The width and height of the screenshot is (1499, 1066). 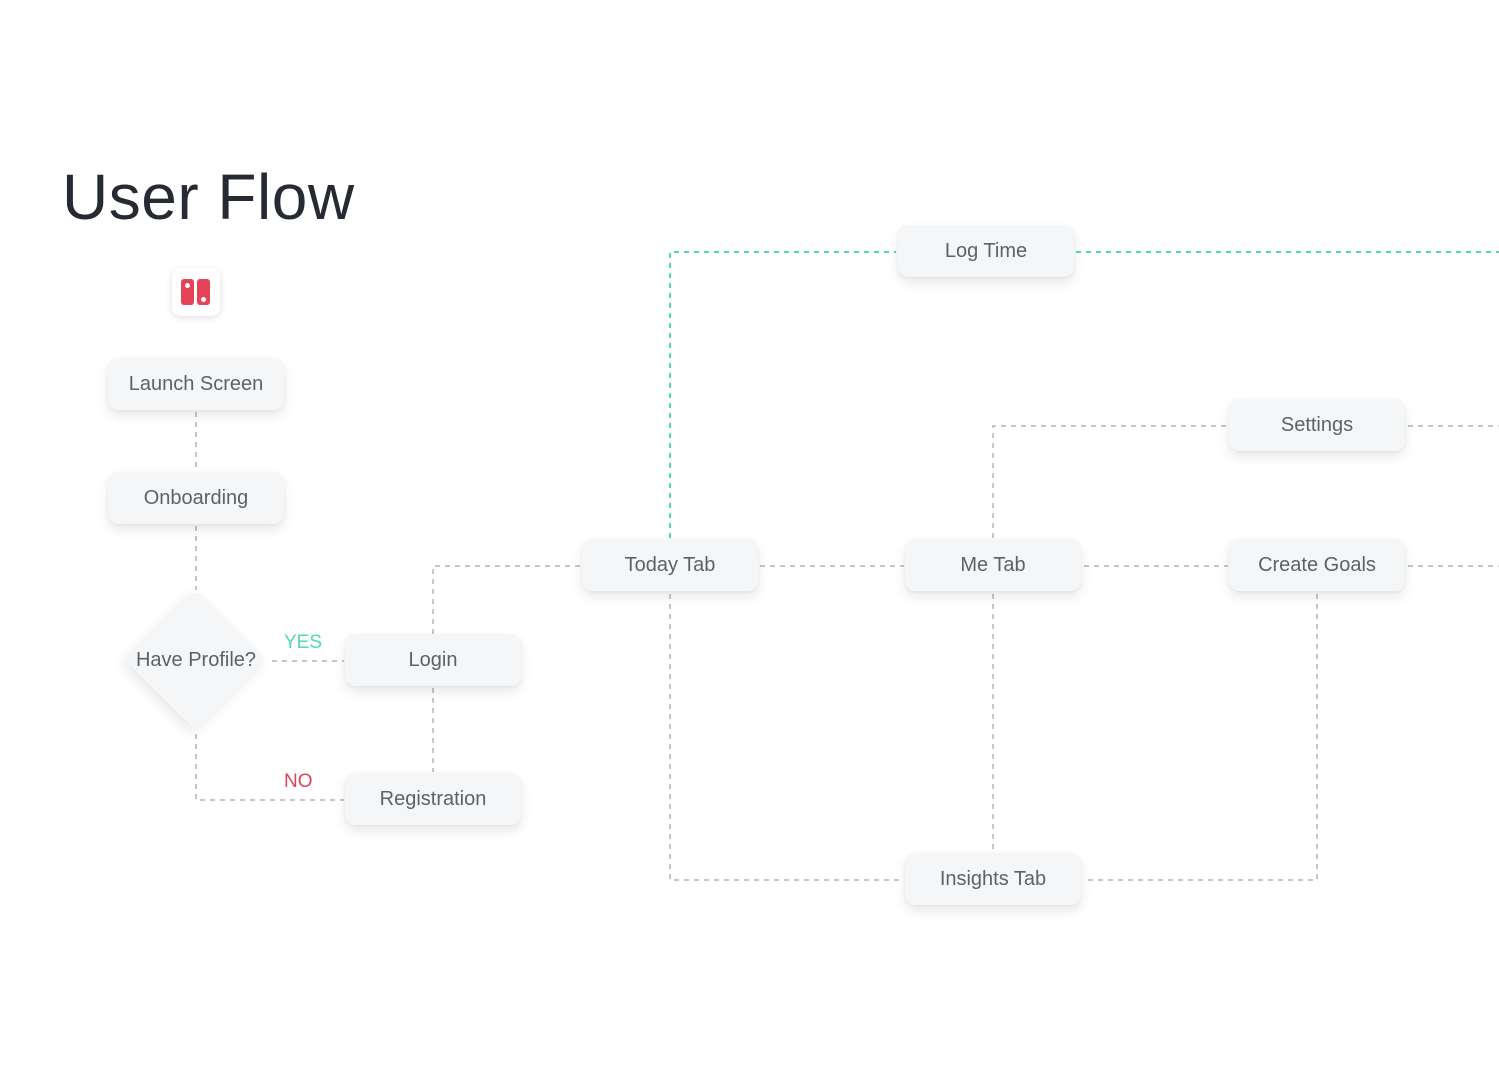 What do you see at coordinates (1110, 481) in the screenshot?
I see `edge-me-settings` at bounding box center [1110, 481].